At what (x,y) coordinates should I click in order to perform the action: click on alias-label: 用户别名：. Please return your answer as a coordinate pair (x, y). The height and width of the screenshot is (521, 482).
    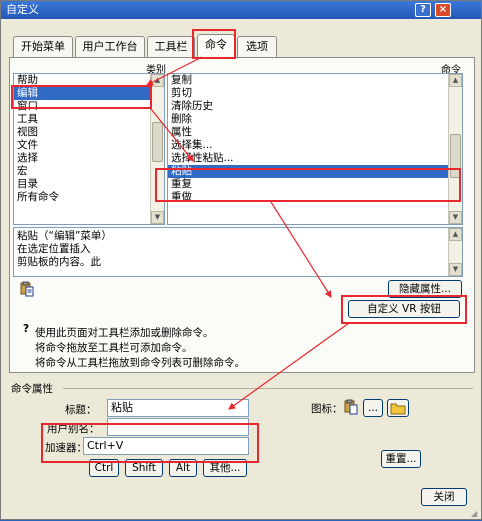
    Looking at the image, I should click on (73, 429).